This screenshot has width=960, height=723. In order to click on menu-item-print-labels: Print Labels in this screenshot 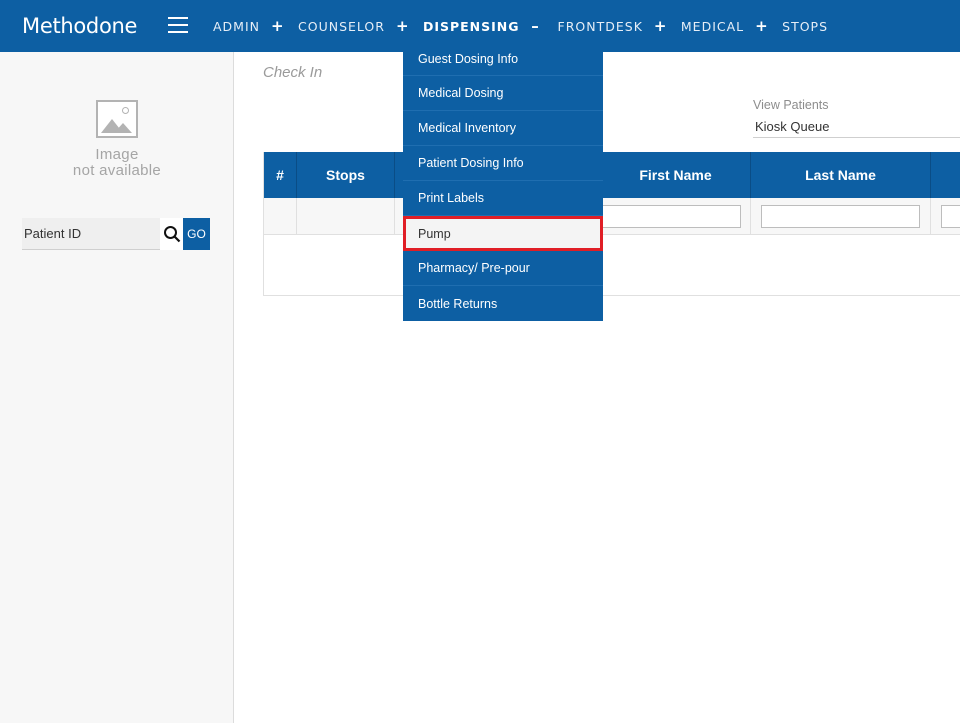, I will do `click(503, 198)`.